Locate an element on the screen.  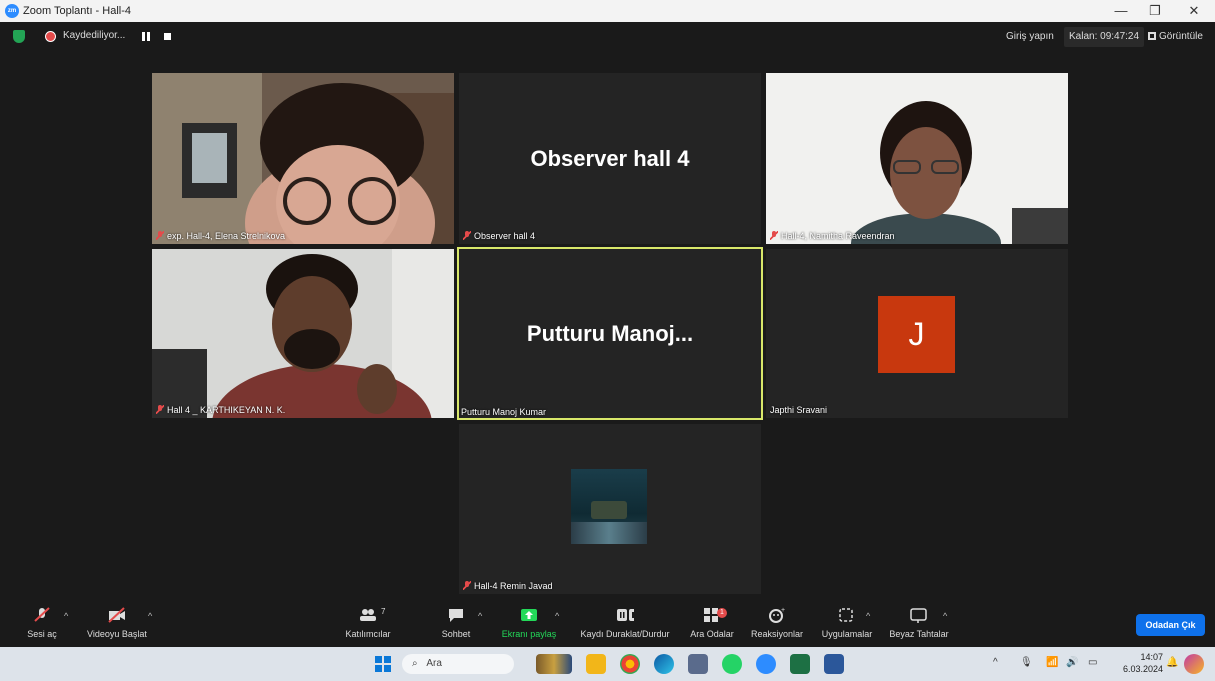
taskbar-clock: 14:07 6.03.2024 is located at coordinates (1143, 663).